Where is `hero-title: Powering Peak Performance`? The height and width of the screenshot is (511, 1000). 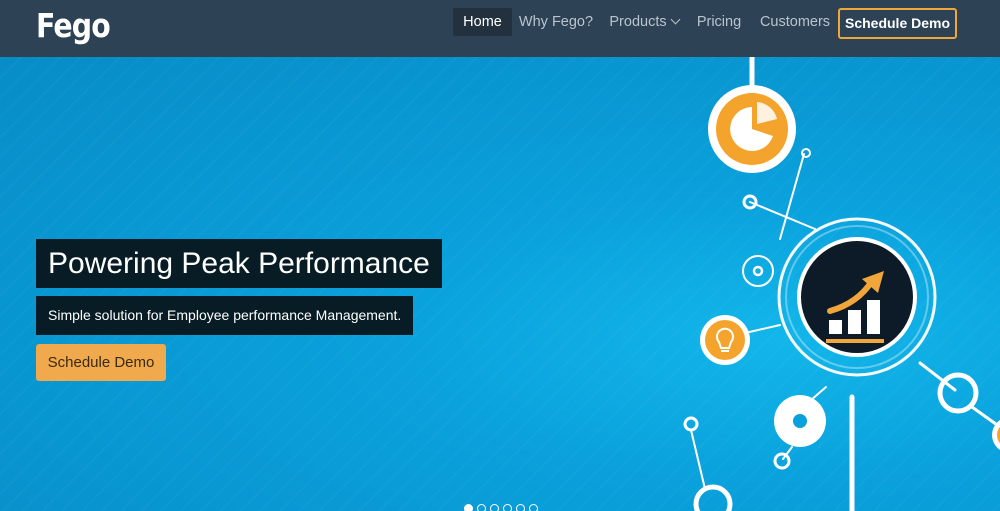 hero-title: Powering Peak Performance is located at coordinates (239, 263).